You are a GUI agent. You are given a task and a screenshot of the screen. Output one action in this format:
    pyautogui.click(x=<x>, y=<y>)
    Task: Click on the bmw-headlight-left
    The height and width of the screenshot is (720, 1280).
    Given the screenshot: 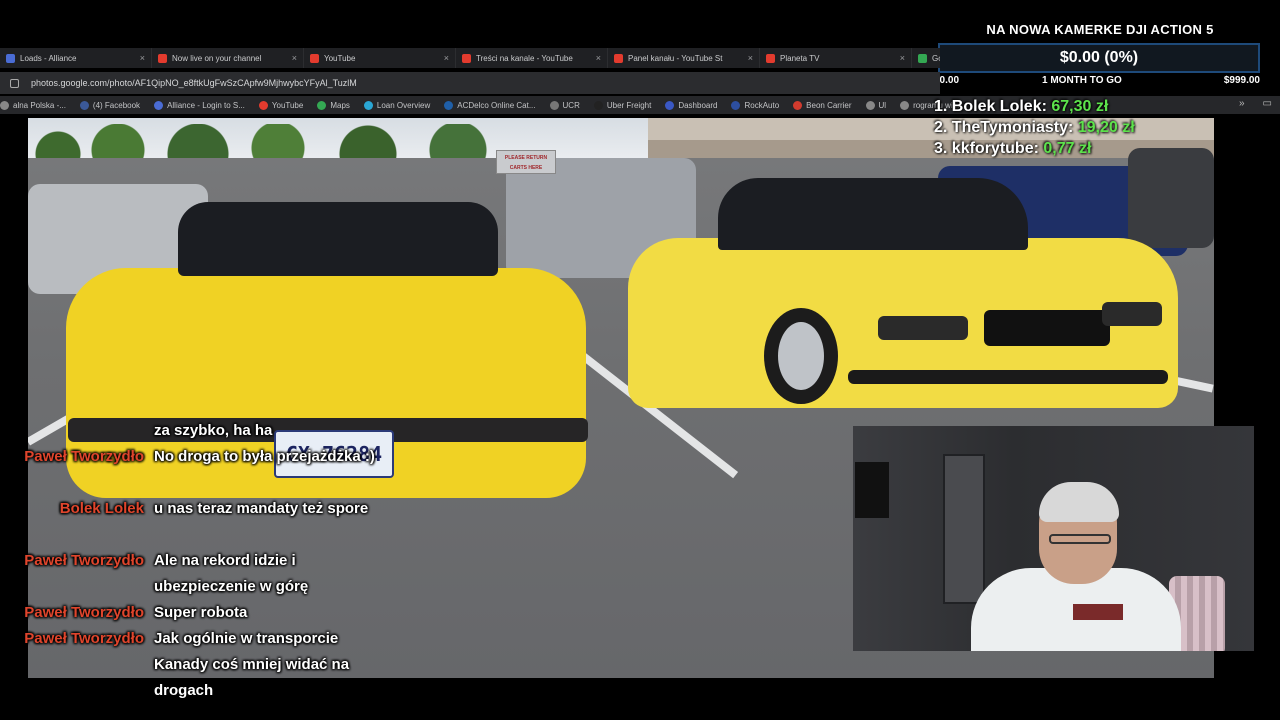 What is the action you would take?
    pyautogui.click(x=923, y=328)
    